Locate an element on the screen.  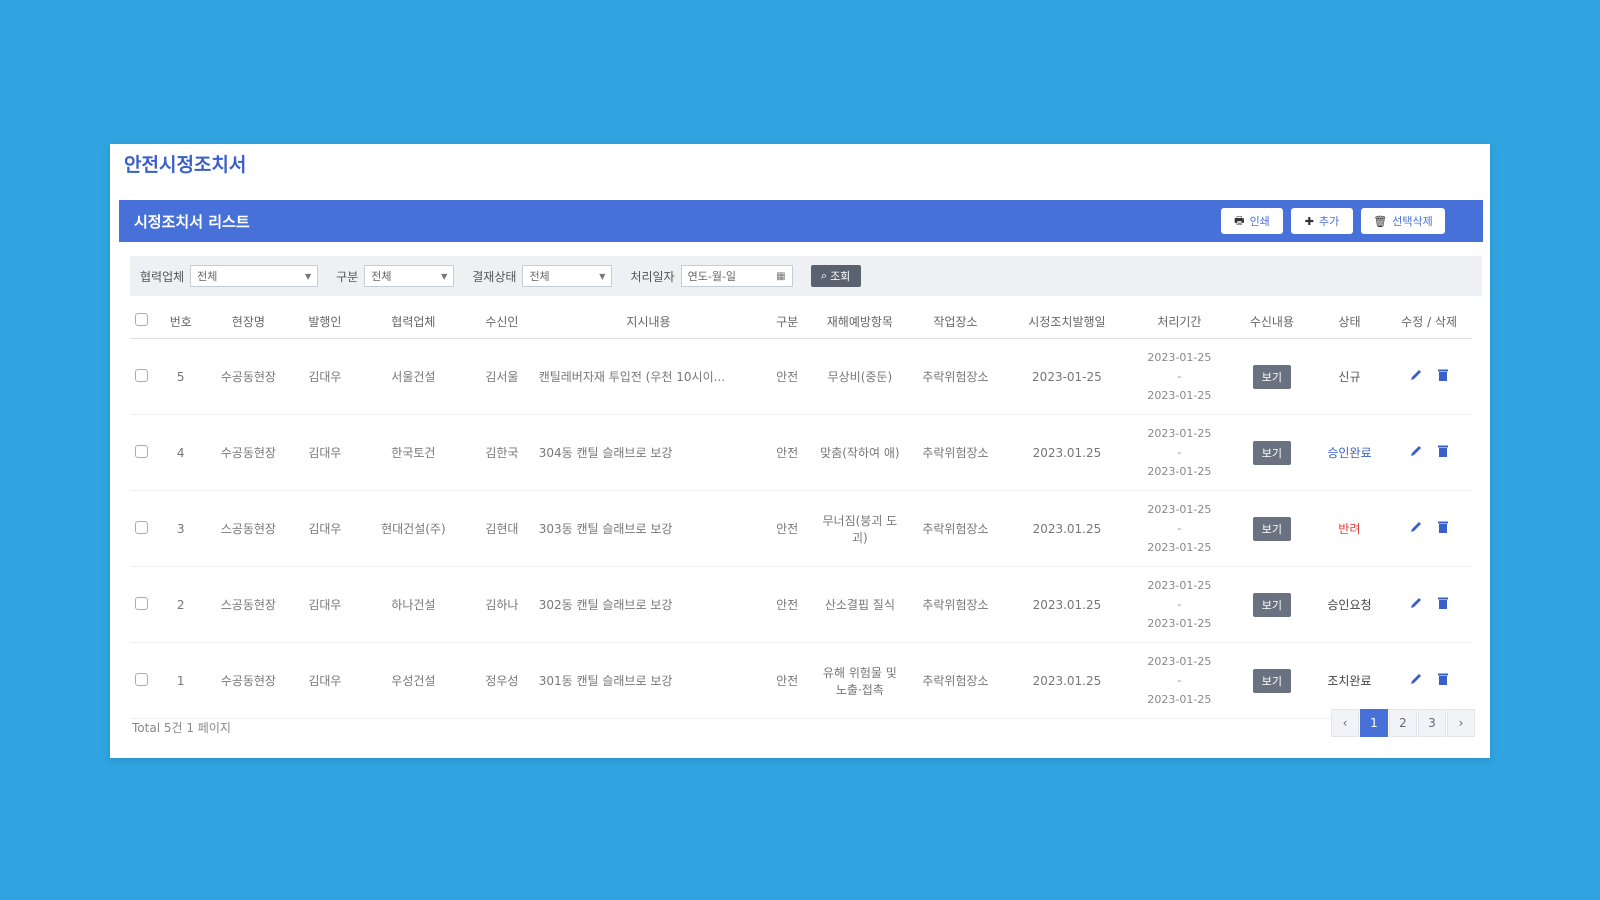
period-from: 2023-01-25 is located at coordinates (1179, 433).